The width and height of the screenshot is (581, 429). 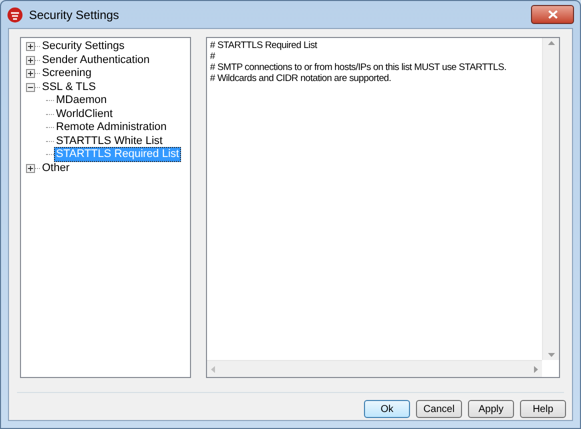 I want to click on tree-item: Other, so click(x=56, y=168).